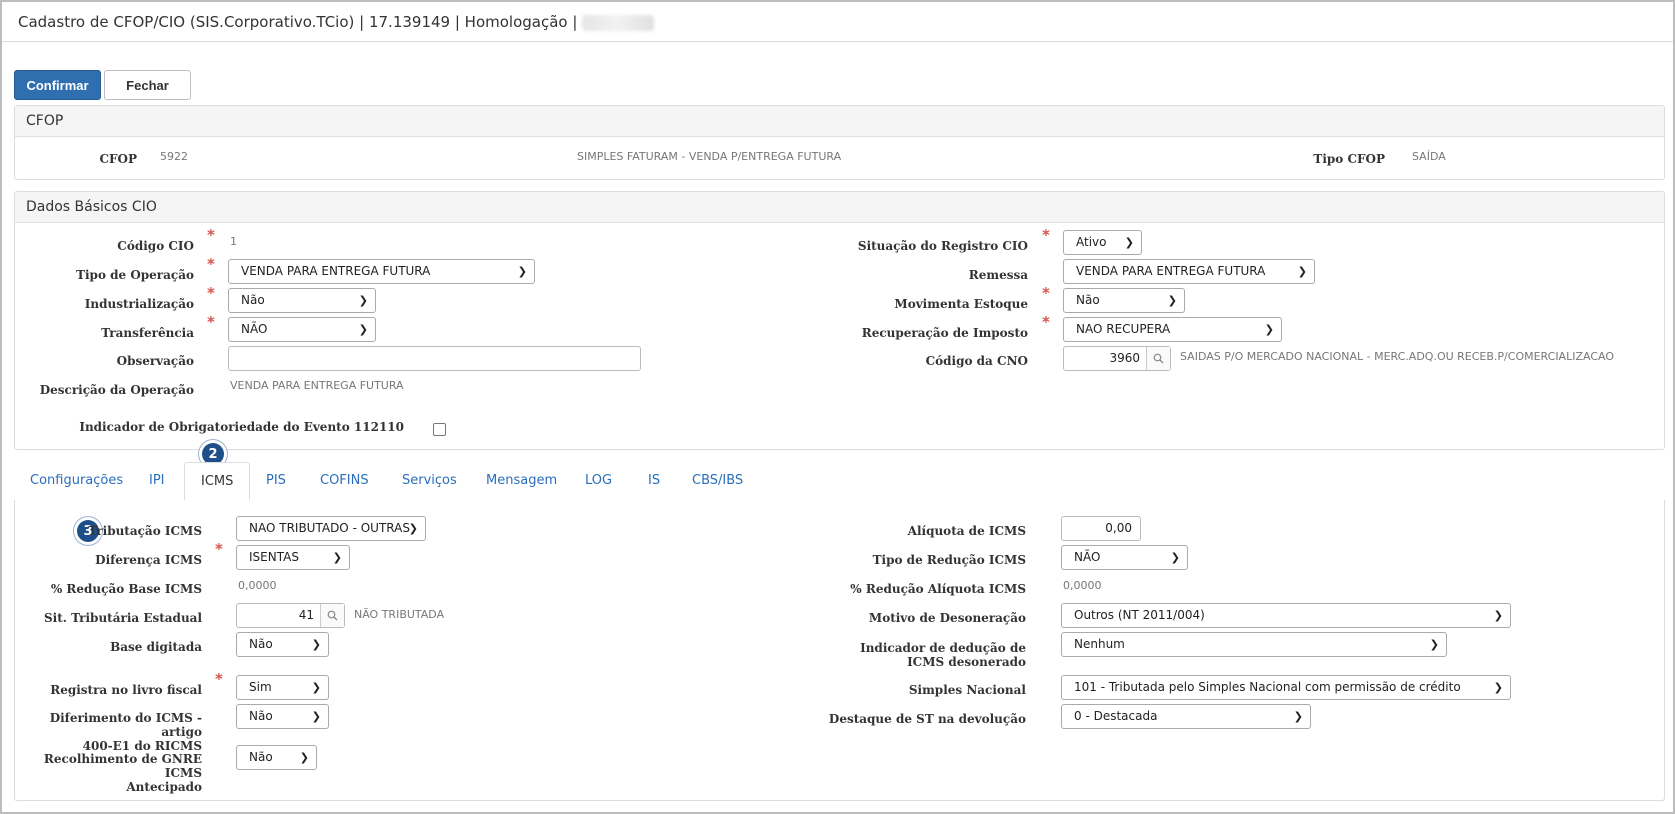 The image size is (1675, 814). What do you see at coordinates (257, 585) in the screenshot?
I see `reducao-base-value: 0,0000` at bounding box center [257, 585].